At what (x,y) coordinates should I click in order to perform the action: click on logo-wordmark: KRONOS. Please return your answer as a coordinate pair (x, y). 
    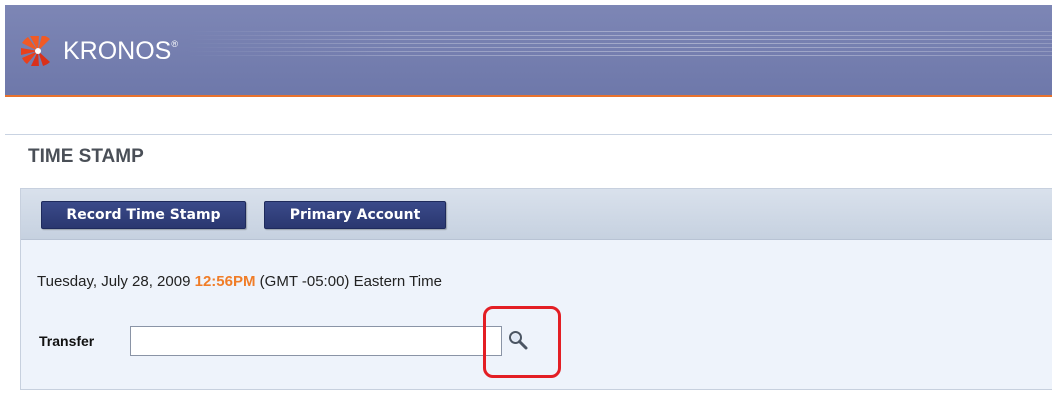
    Looking at the image, I should click on (117, 50).